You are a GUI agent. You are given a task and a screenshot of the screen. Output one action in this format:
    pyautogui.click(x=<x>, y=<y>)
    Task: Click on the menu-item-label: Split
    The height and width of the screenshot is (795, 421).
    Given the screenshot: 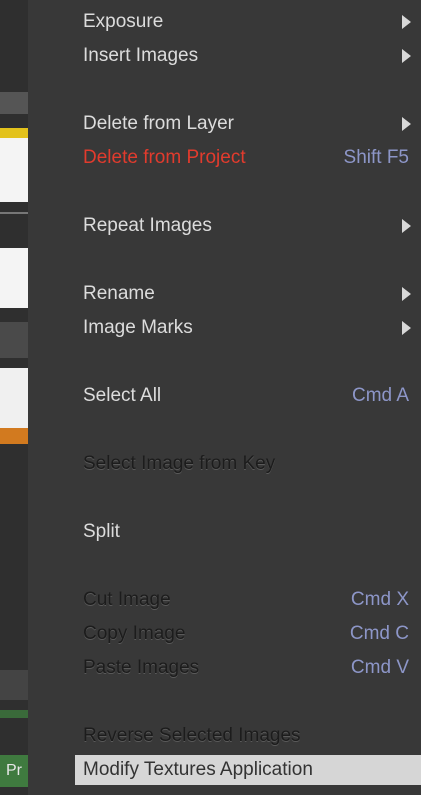 What is the action you would take?
    pyautogui.click(x=101, y=531)
    